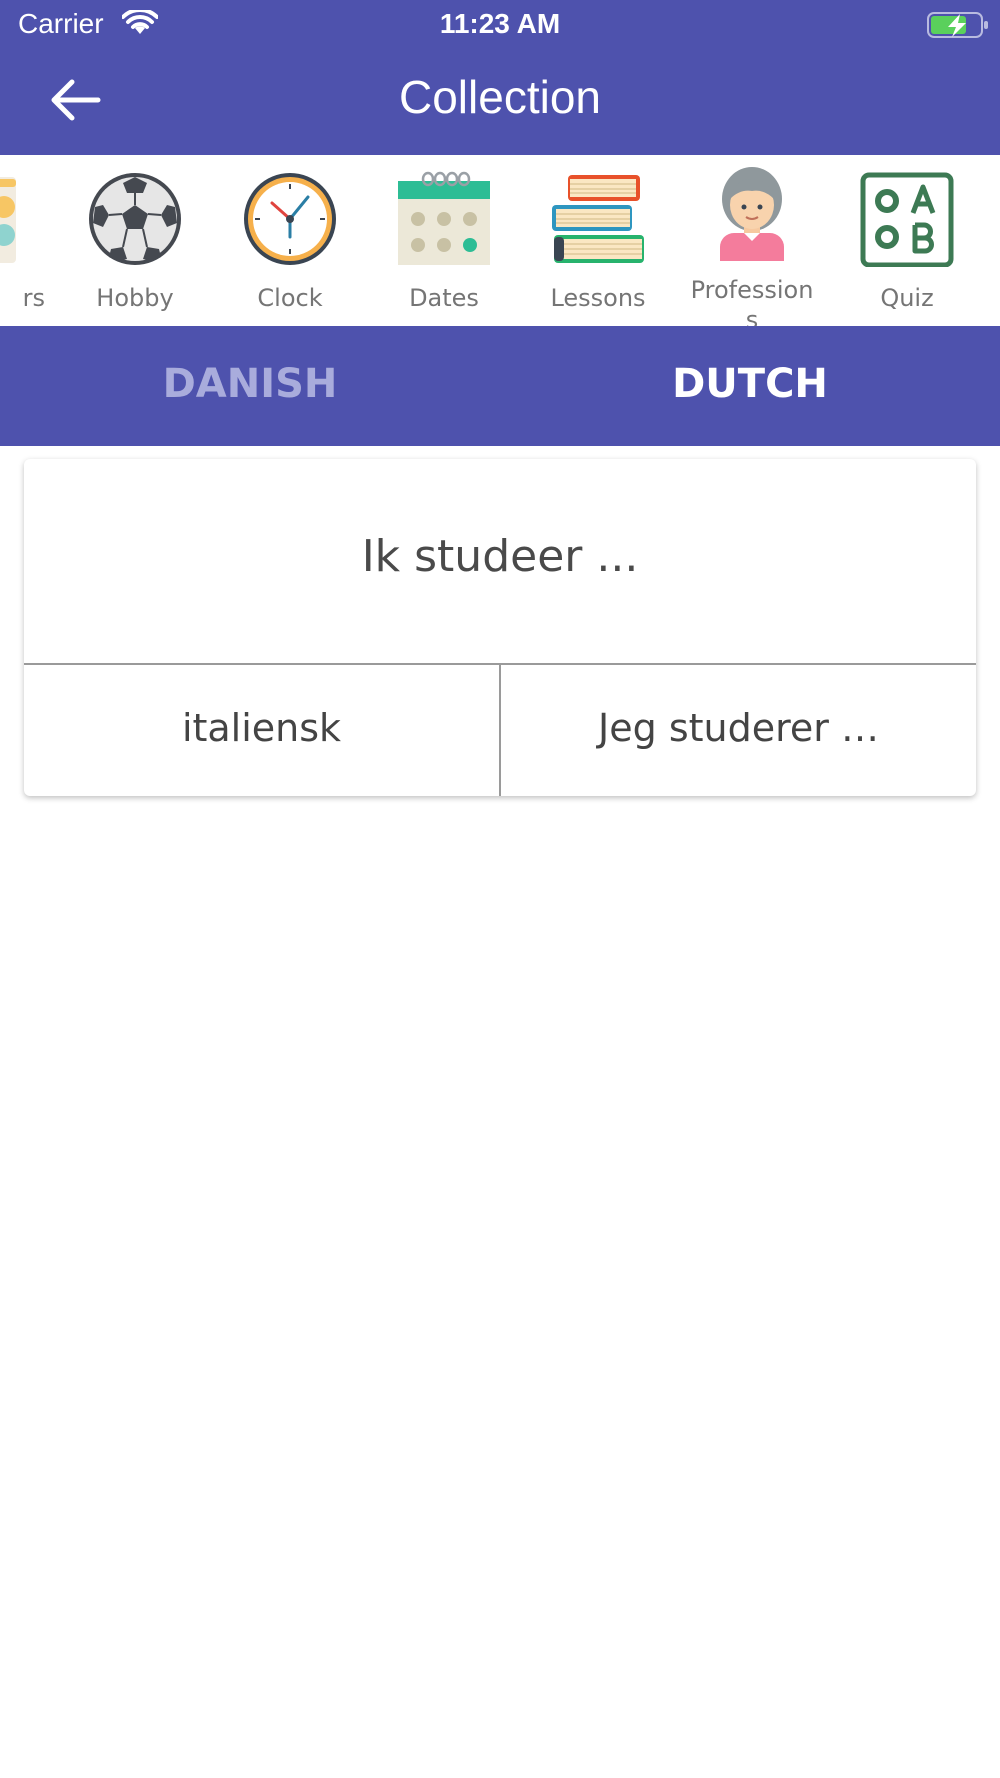 This screenshot has height=1778, width=1000. What do you see at coordinates (33, 298) in the screenshot?
I see `category-label: rs` at bounding box center [33, 298].